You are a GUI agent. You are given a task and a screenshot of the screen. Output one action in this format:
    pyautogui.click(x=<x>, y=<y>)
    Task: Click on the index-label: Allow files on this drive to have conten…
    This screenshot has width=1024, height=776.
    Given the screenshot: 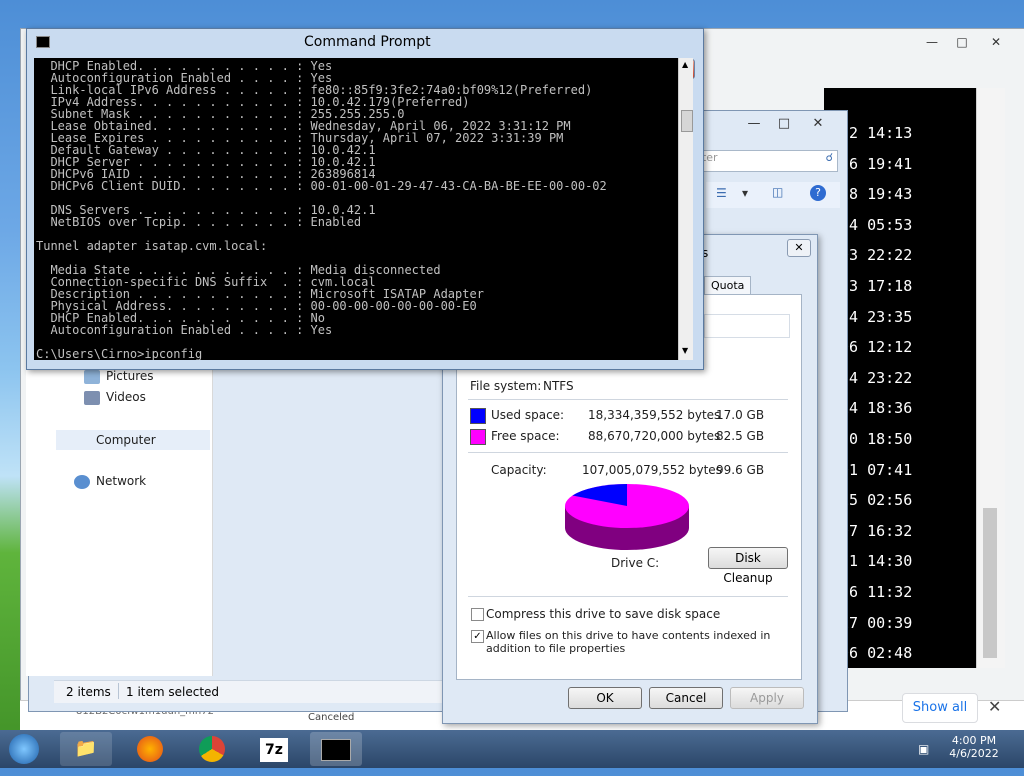 What is the action you would take?
    pyautogui.click(x=628, y=642)
    